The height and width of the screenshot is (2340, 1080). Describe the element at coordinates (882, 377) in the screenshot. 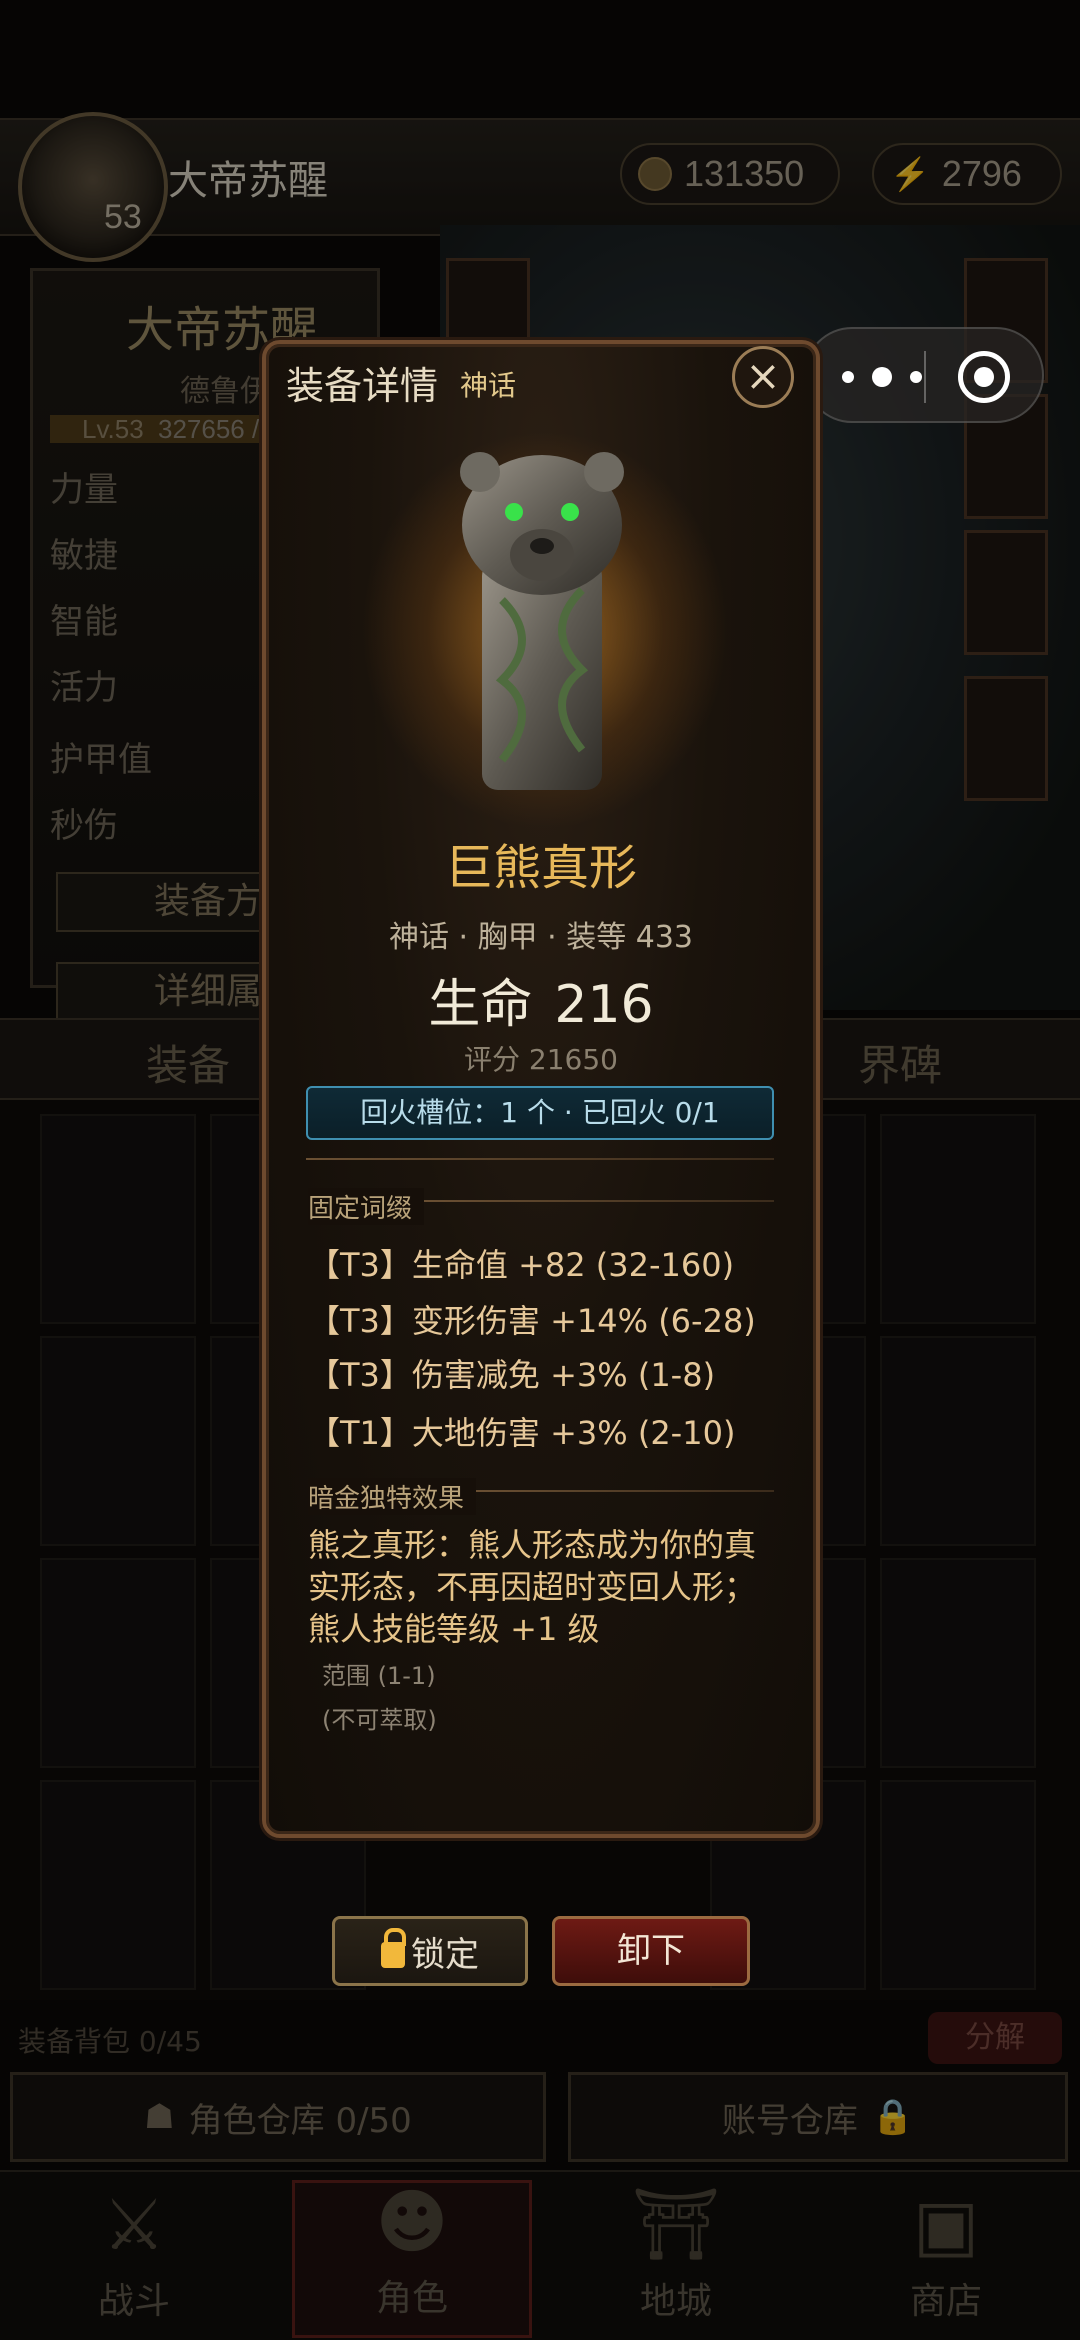

I see `more-options-icon` at that location.